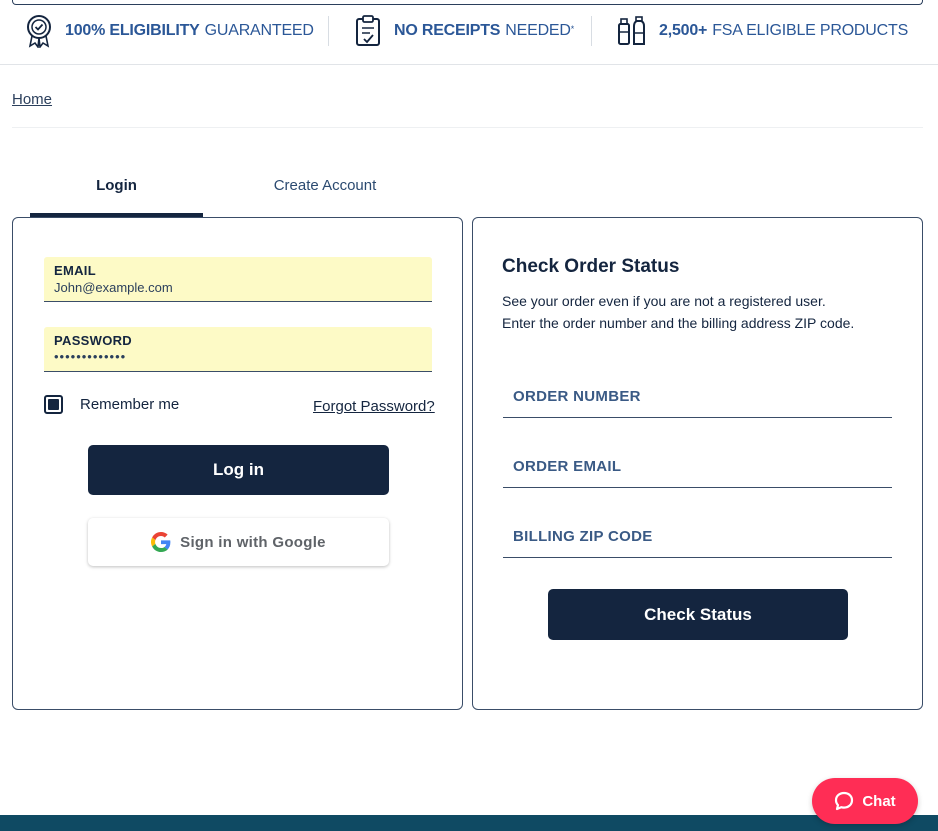  I want to click on remember-me-label: Remember me, so click(130, 404).